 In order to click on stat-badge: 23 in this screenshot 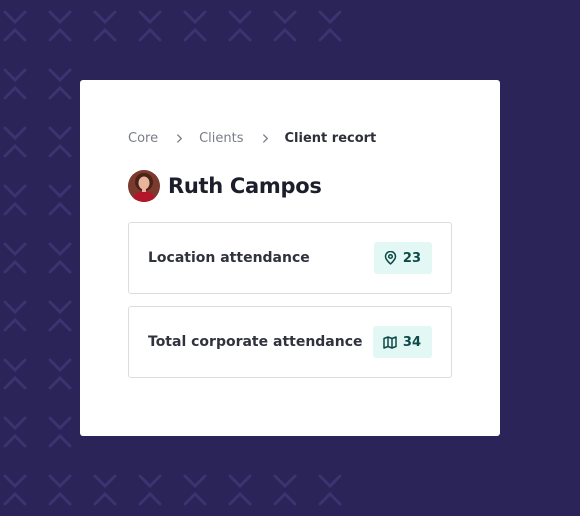, I will do `click(402, 258)`.